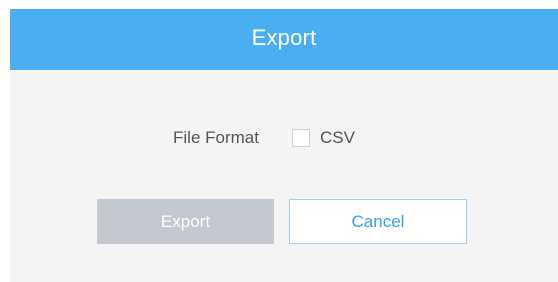 The height and width of the screenshot is (282, 558). Describe the element at coordinates (216, 137) in the screenshot. I see `file-format-label: File Format` at that location.